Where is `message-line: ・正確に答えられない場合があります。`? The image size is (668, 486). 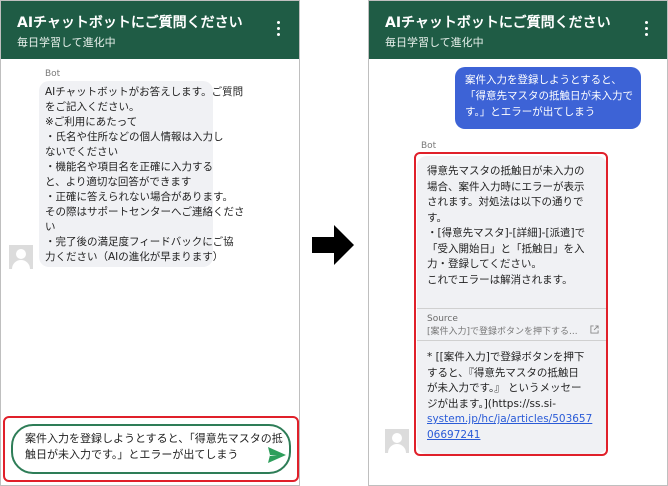
message-line: ・正確に答えられない場合があります。 is located at coordinates (139, 197).